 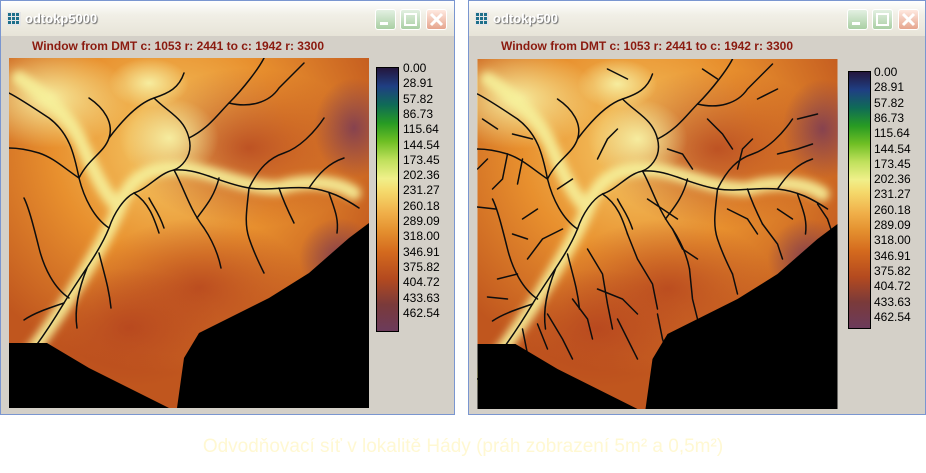 I want to click on window-title: odtokp5000, so click(x=61, y=18).